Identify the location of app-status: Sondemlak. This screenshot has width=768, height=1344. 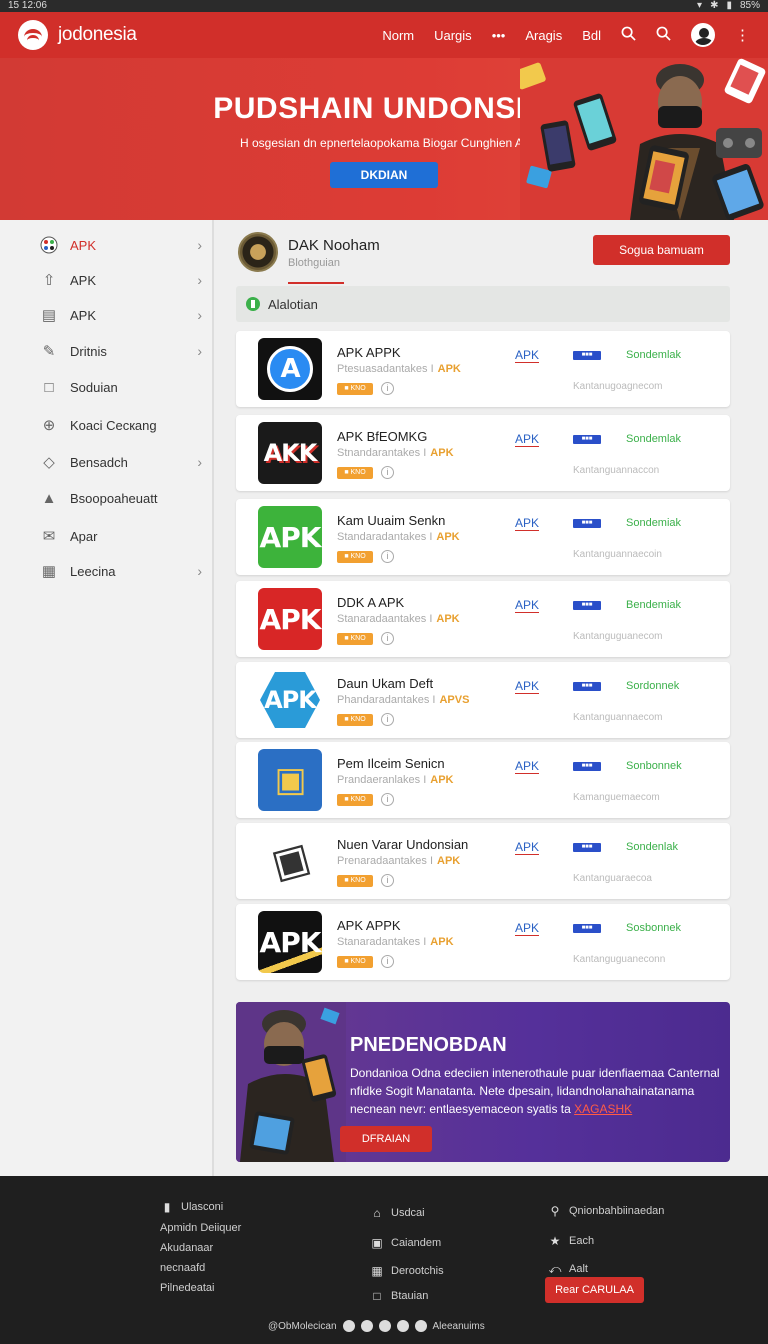
(654, 439).